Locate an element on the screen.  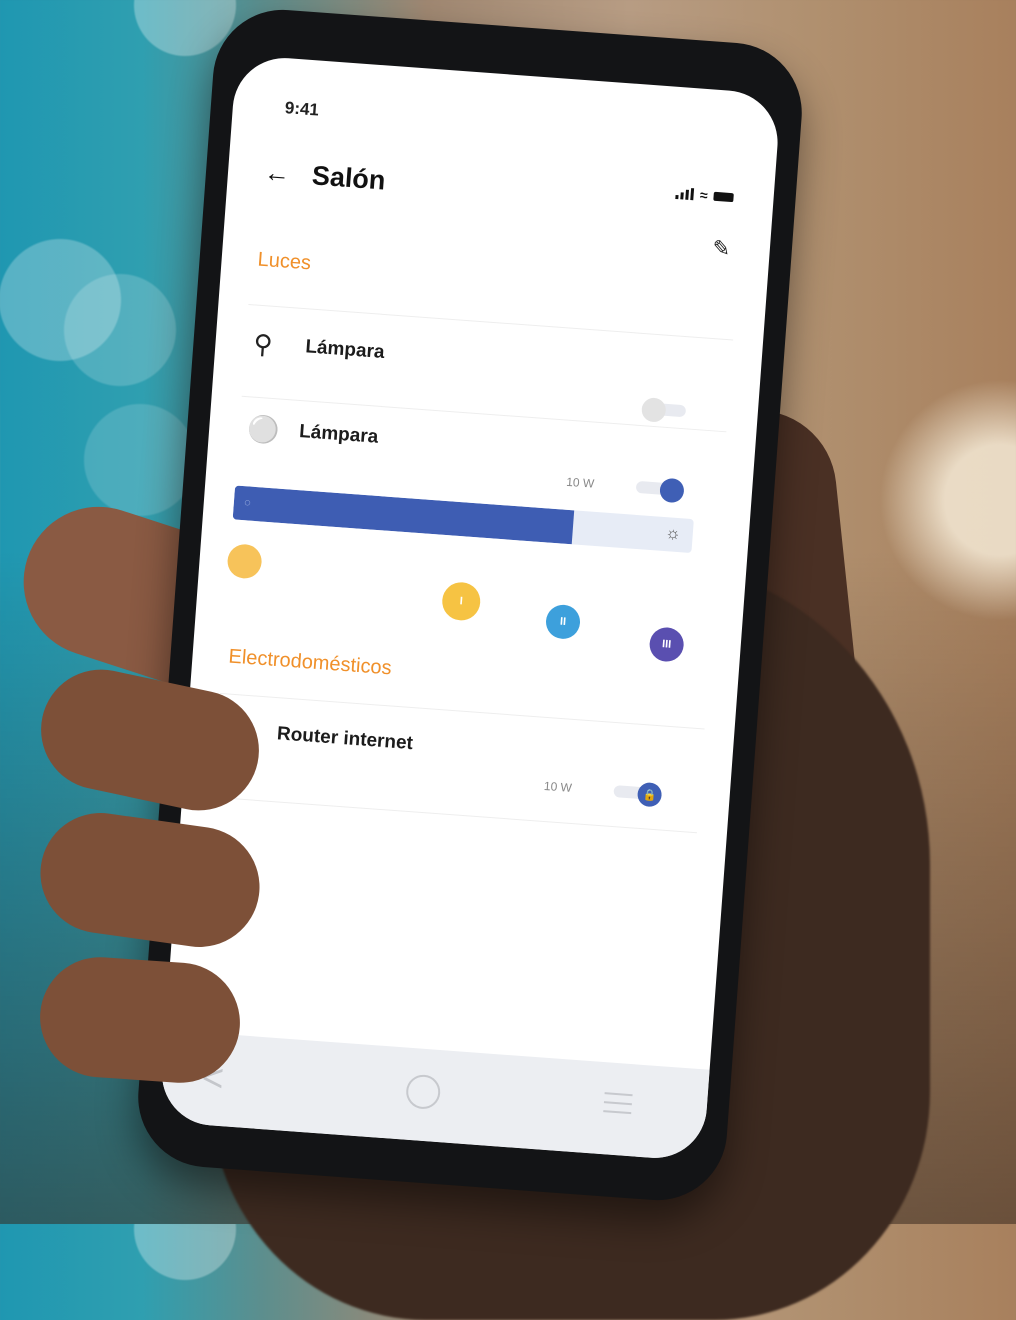
status-icons: ≈ is located at coordinates (704, 195).